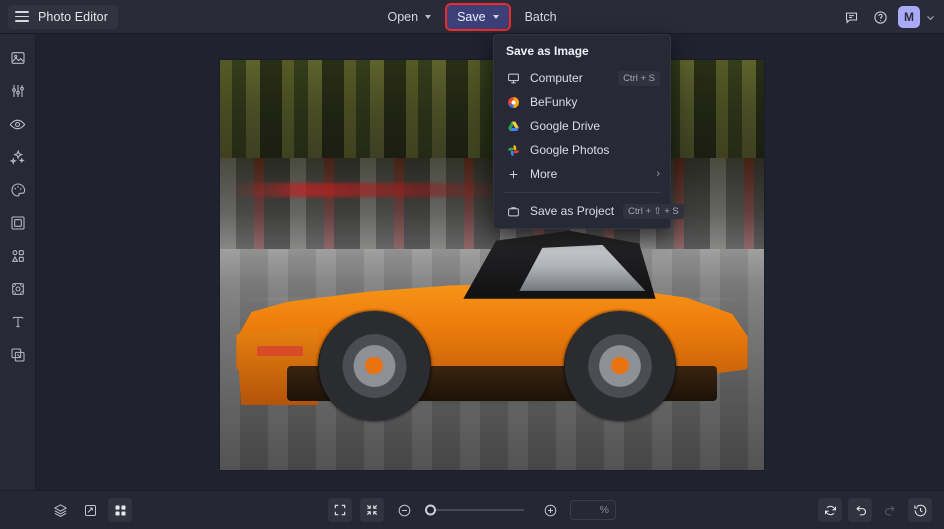 The width and height of the screenshot is (944, 529). What do you see at coordinates (547, 51) in the screenshot?
I see `dropdown-title: Save as Image` at bounding box center [547, 51].